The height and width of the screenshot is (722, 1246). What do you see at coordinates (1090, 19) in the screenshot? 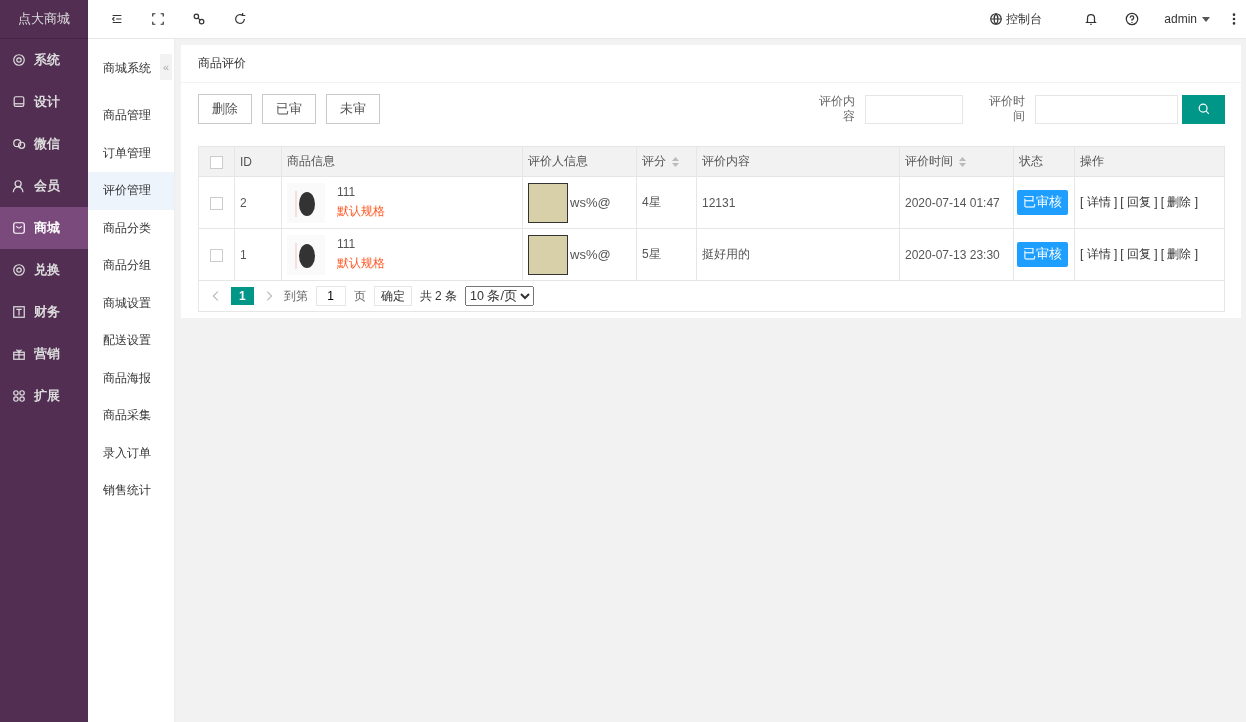
I see `bell-icon` at bounding box center [1090, 19].